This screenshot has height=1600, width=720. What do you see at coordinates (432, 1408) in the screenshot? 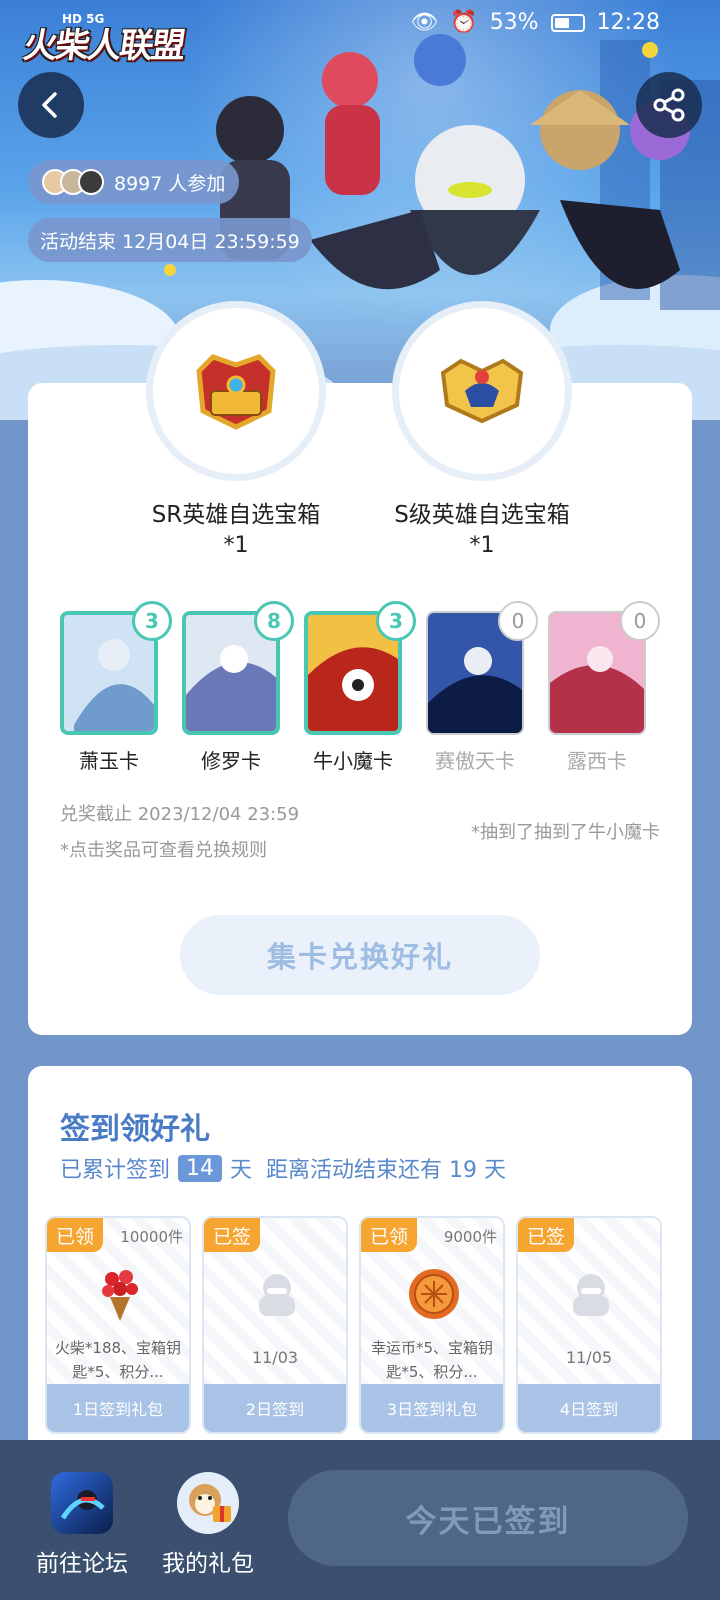
I see `gift-footer: 3日签到礼包` at bounding box center [432, 1408].